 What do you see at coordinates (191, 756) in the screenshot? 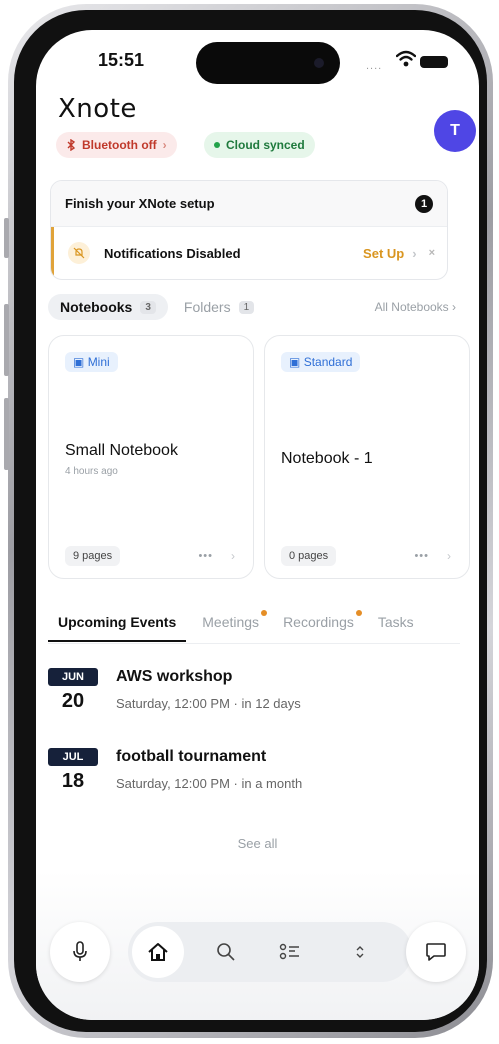
I see `event-title: football tournament` at bounding box center [191, 756].